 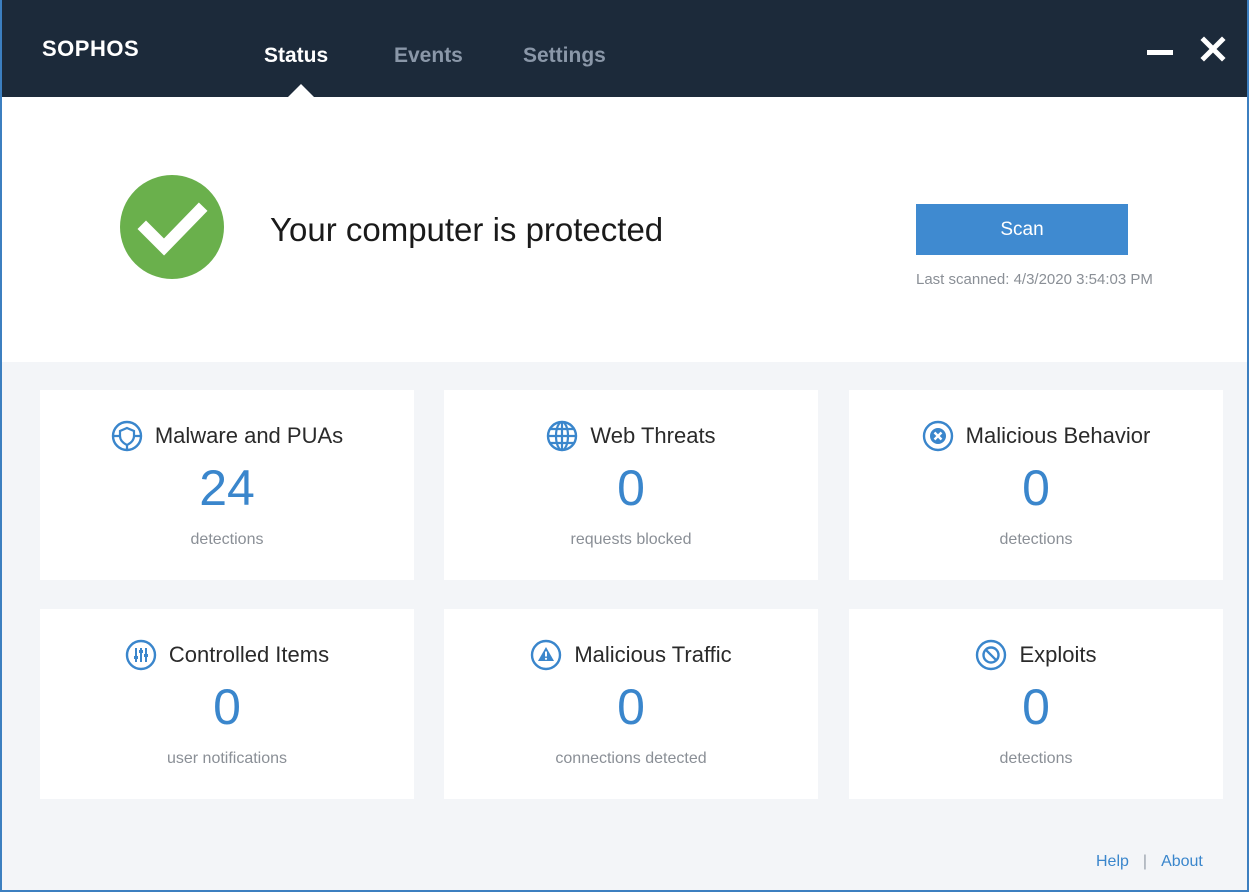 I want to click on protection-status-text: Your computer is protected, so click(x=467, y=229).